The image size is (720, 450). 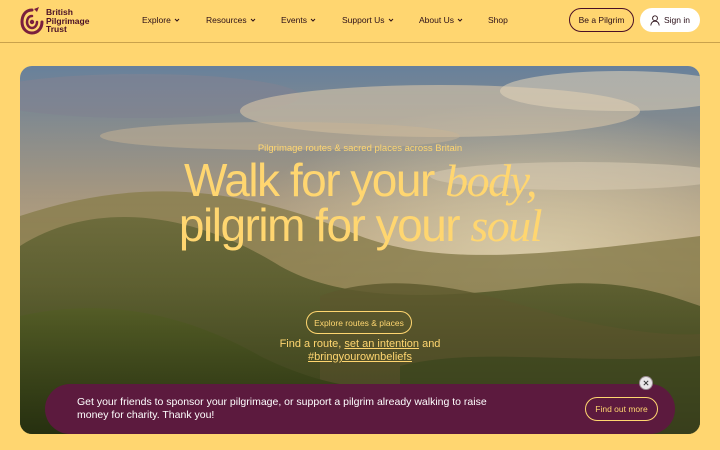 I want to click on set-an-intention-link: set an intention, so click(x=381, y=344).